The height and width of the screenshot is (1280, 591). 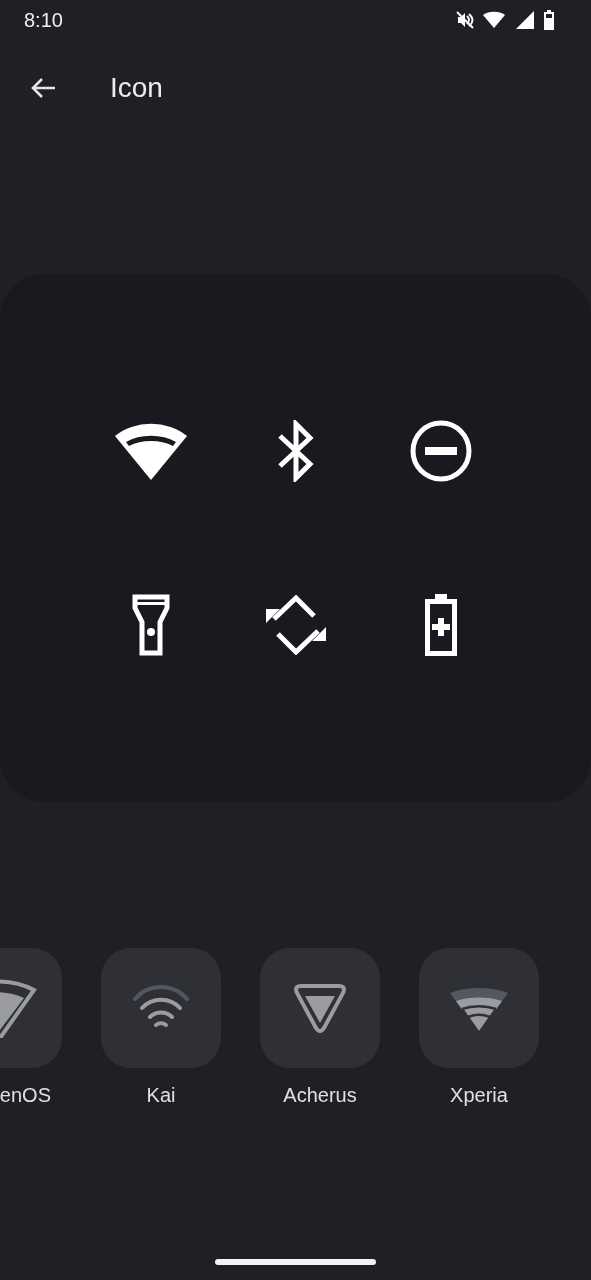 I want to click on mute-icon, so click(x=465, y=20).